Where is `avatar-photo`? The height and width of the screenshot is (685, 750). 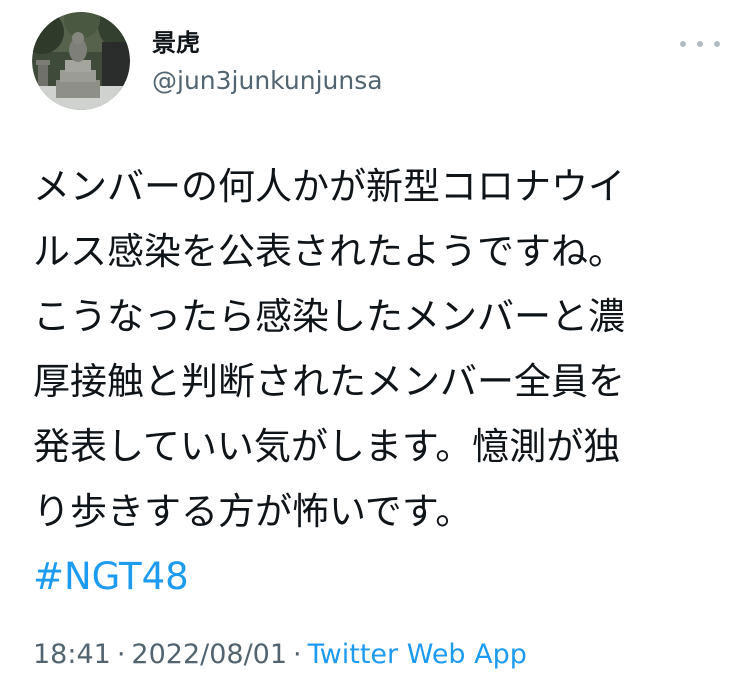 avatar-photo is located at coordinates (81, 61).